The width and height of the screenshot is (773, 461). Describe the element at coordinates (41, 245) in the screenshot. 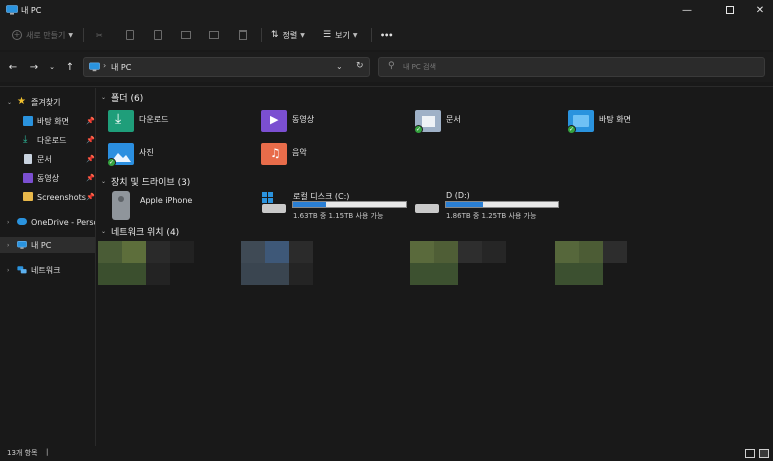

I see `sidebar-label: 내 PC` at that location.